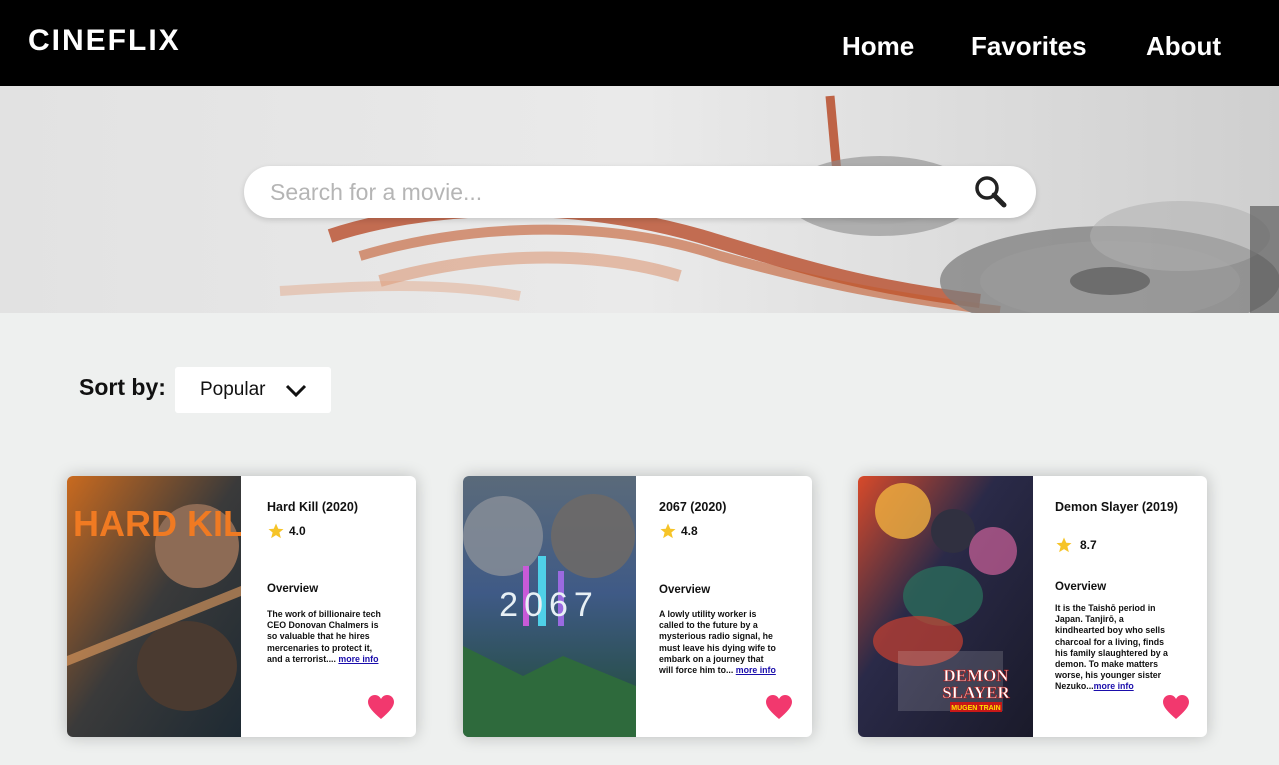  What do you see at coordinates (689, 531) in the screenshot?
I see `rating-value: 4.8` at bounding box center [689, 531].